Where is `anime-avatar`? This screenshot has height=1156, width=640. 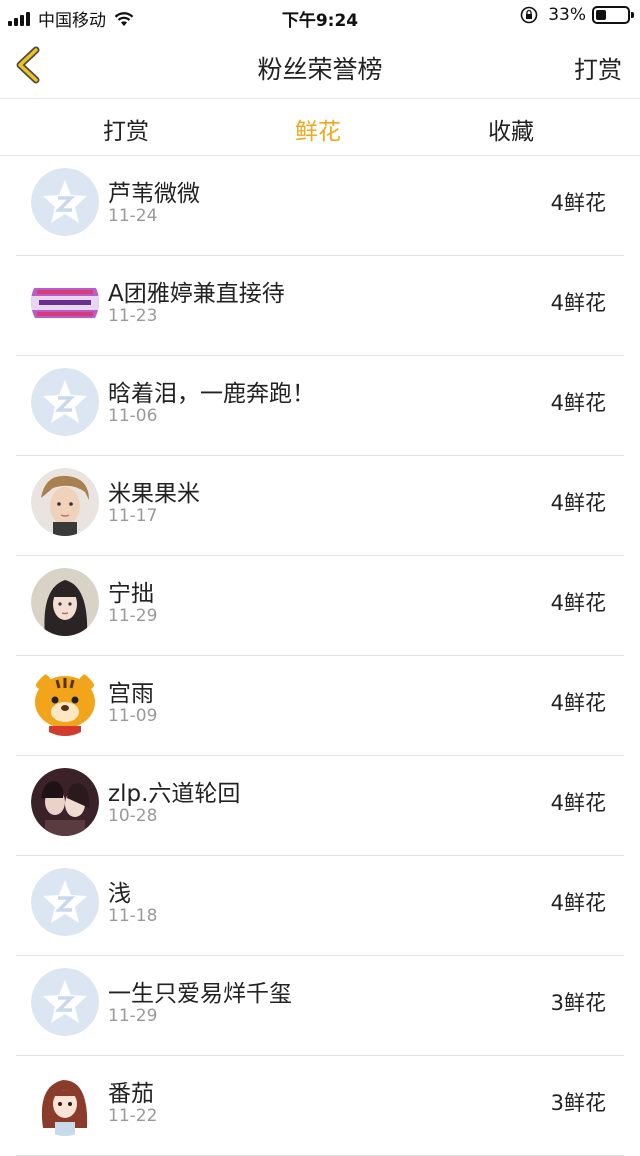 anime-avatar is located at coordinates (65, 1102).